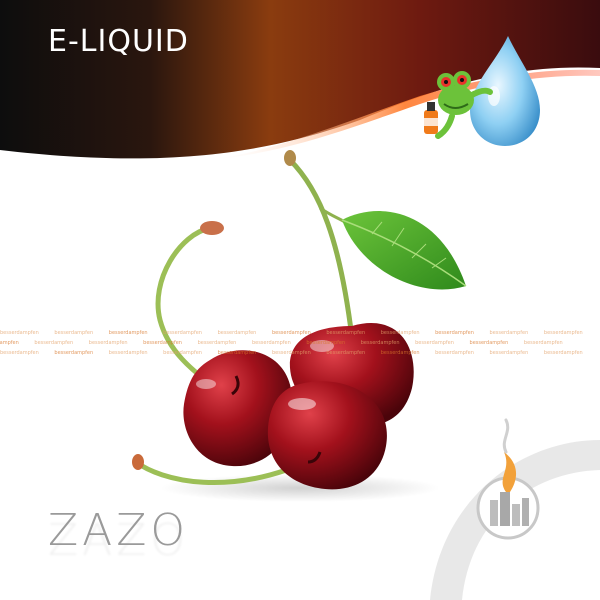  Describe the element at coordinates (508, 479) in the screenshot. I see `flame-city-logo-icon` at that location.